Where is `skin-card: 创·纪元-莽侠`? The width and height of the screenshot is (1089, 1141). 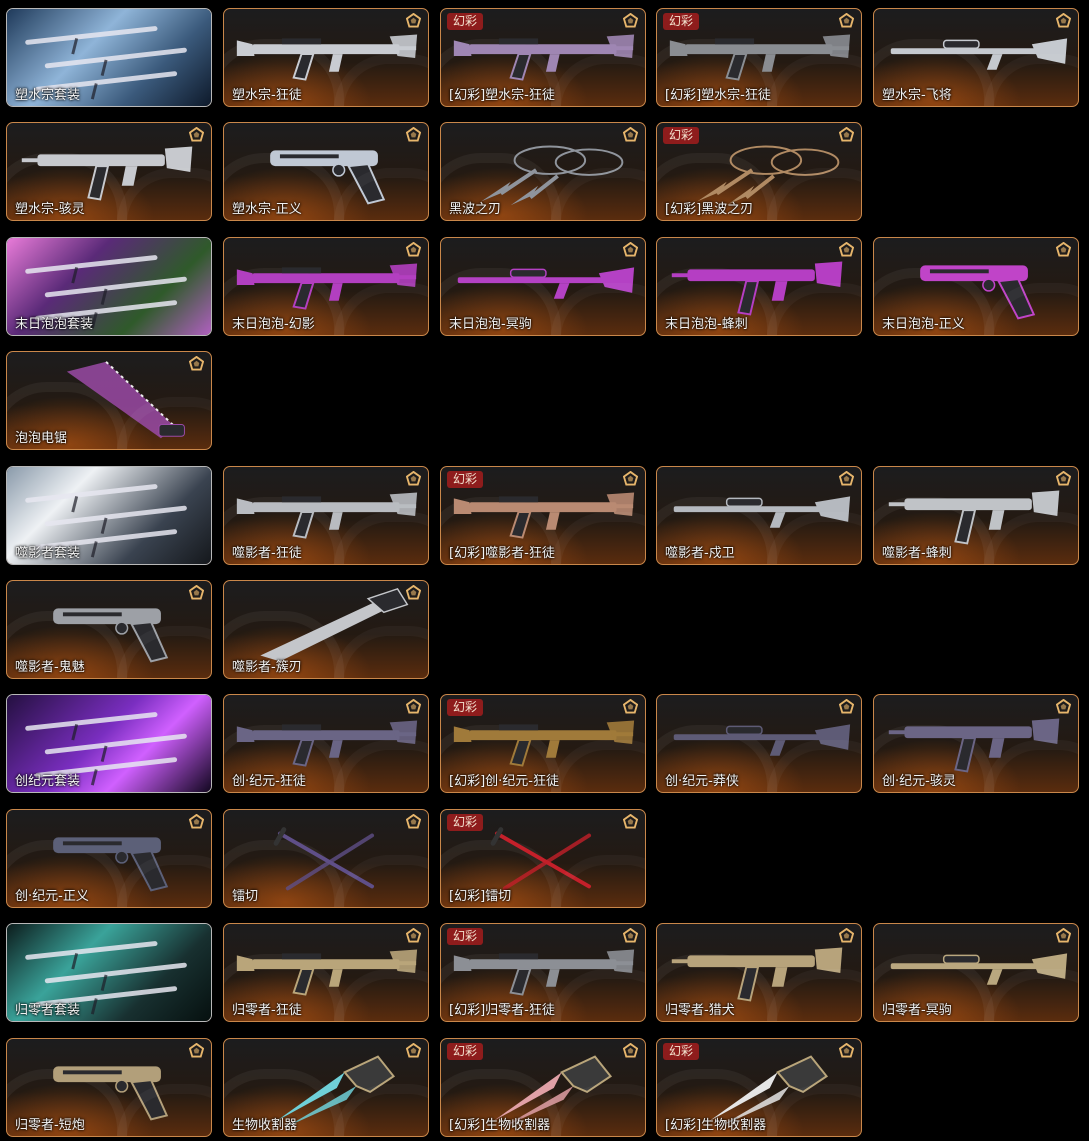 skin-card: 创·纪元-莽侠 is located at coordinates (759, 743).